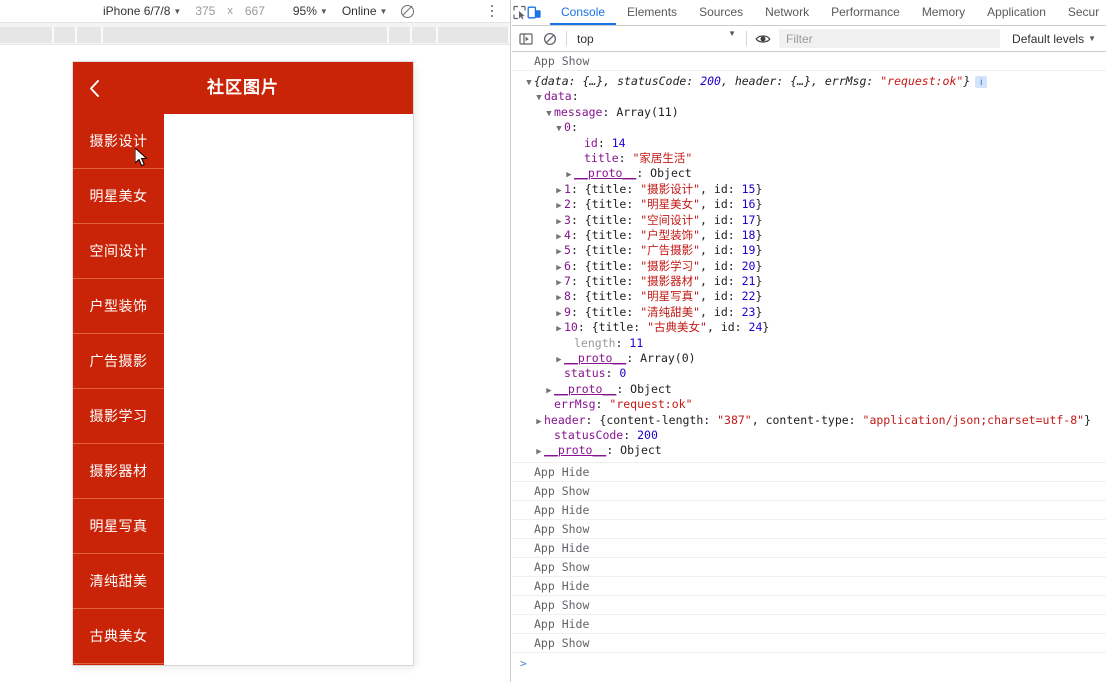  I want to click on info-badge: i, so click(981, 81).